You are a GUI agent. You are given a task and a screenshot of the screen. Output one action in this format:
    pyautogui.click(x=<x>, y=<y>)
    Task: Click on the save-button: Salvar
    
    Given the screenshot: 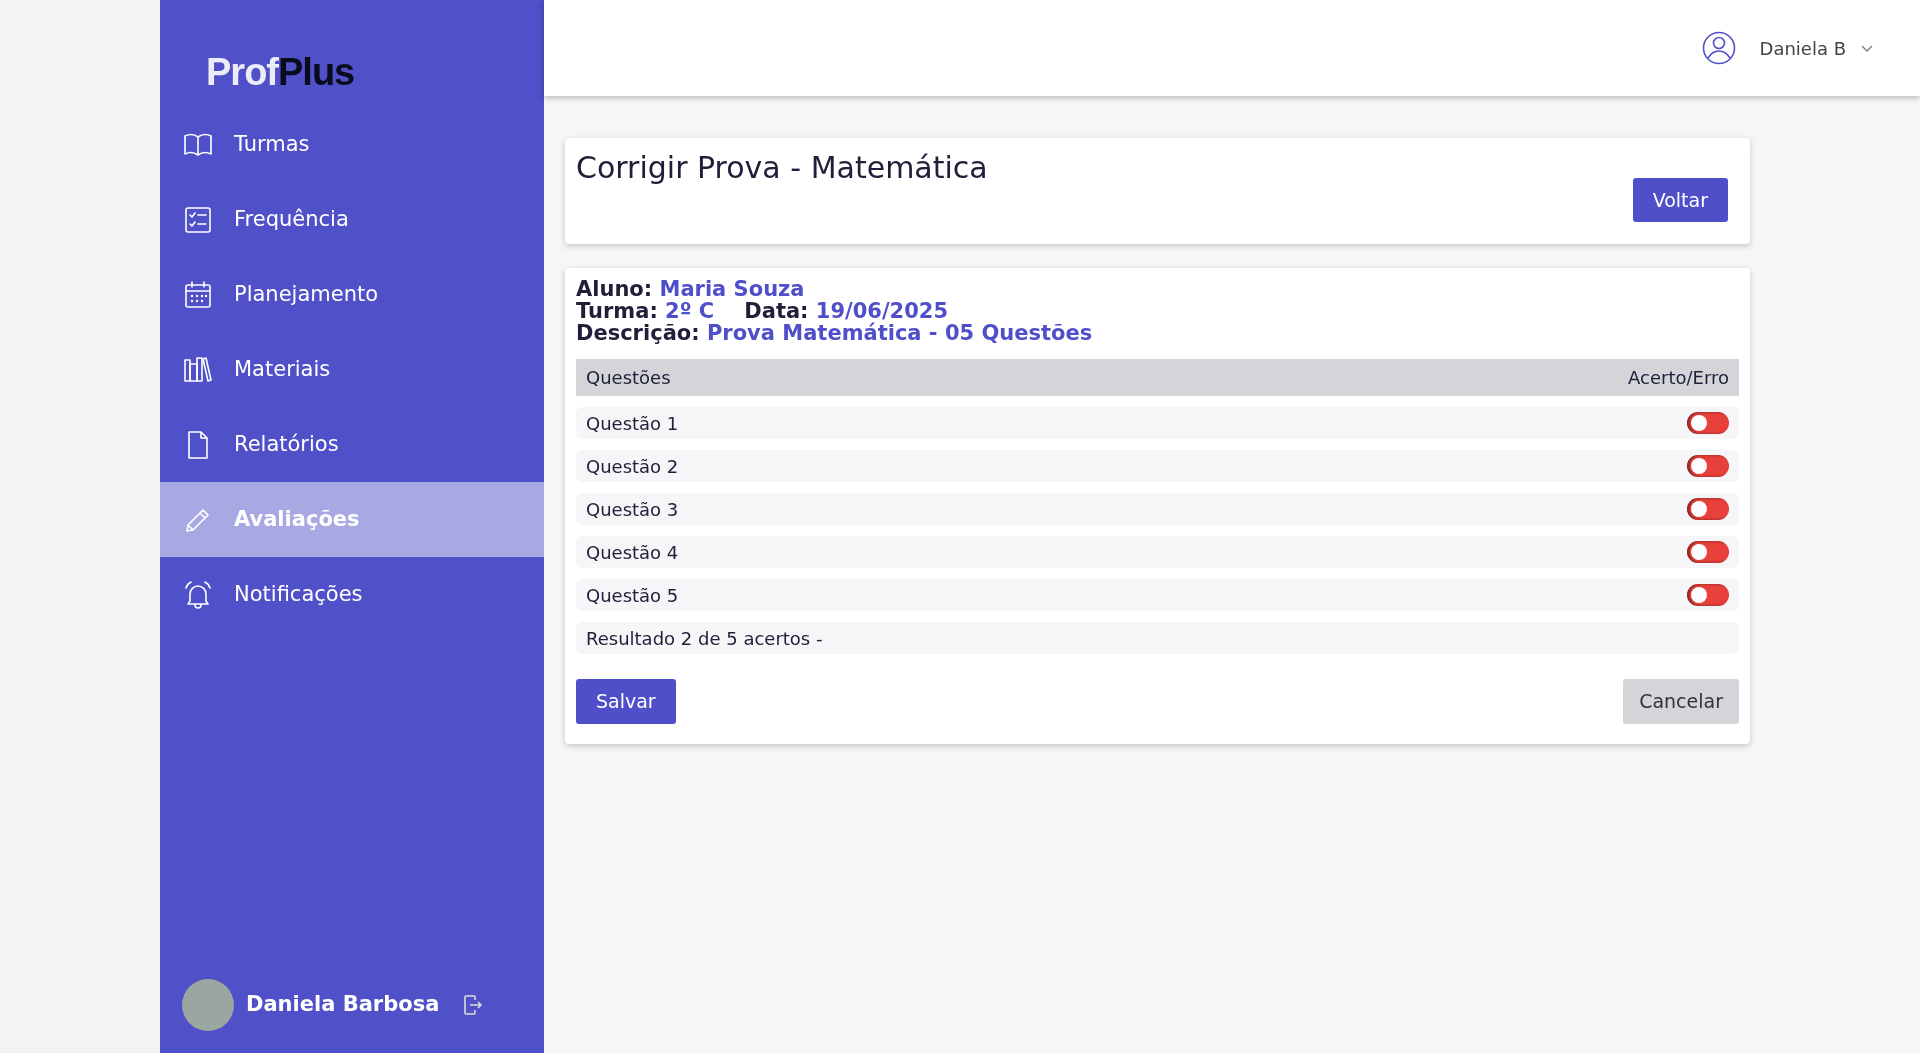 What is the action you would take?
    pyautogui.click(x=626, y=701)
    